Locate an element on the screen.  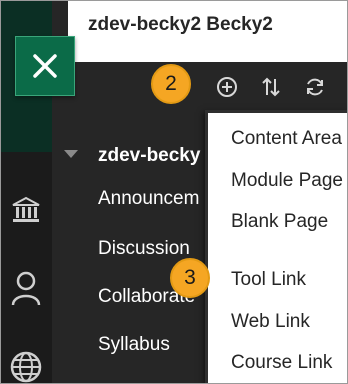
refresh-icon is located at coordinates (315, 87).